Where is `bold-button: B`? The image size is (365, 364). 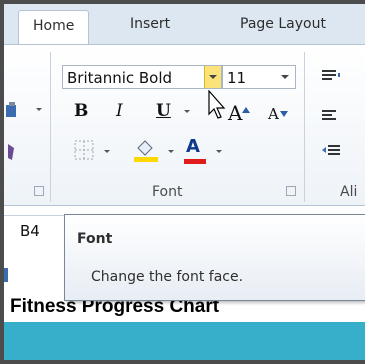
bold-button: B is located at coordinates (81, 111).